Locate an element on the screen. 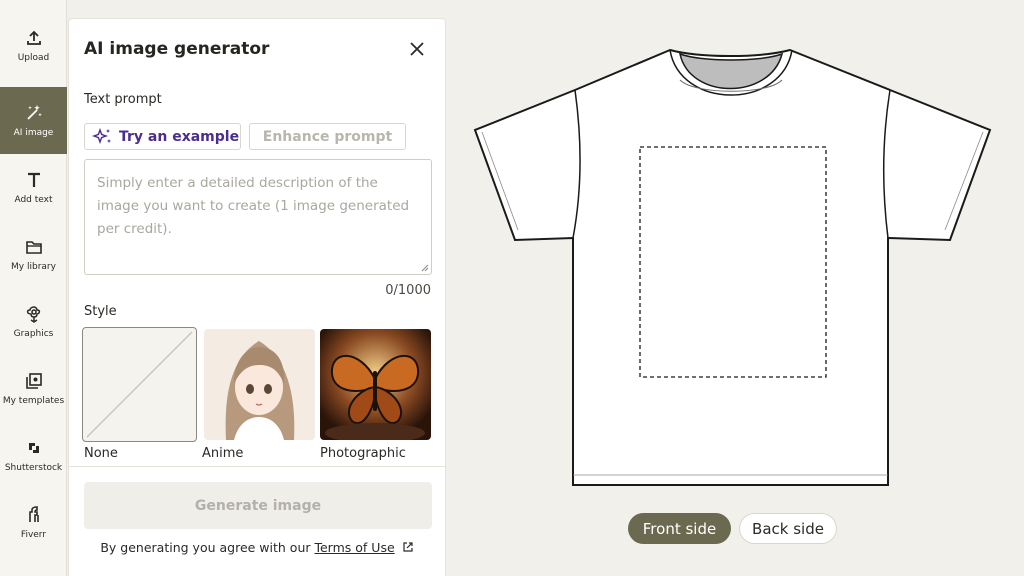 This screenshot has width=1024, height=576. magic-wand-icon is located at coordinates (34, 112).